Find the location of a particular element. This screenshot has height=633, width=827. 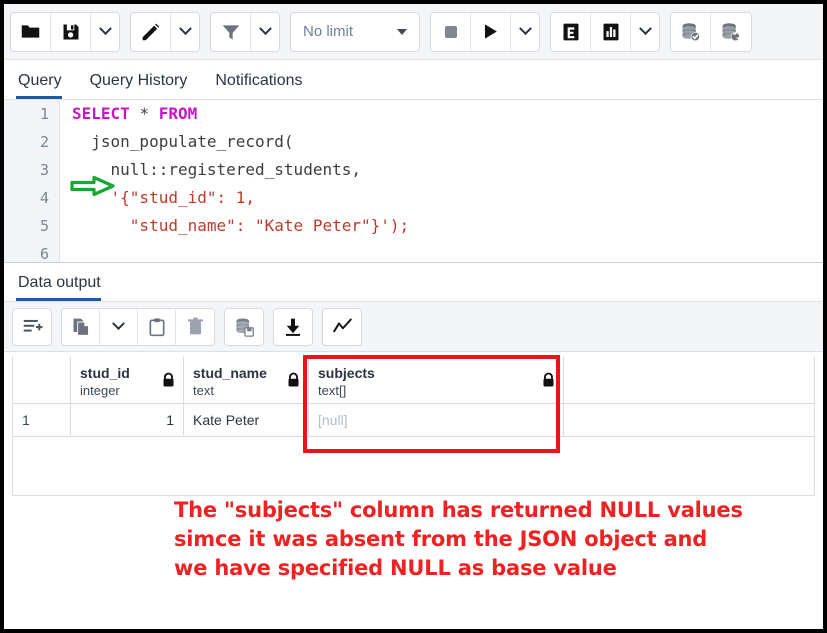

execute-options-dropdown is located at coordinates (525, 31).